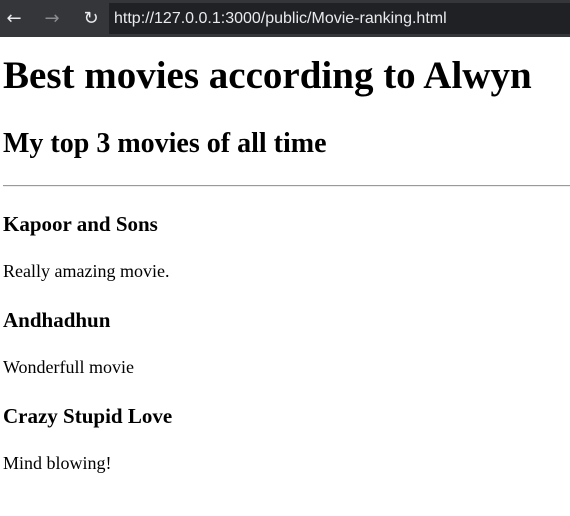 This screenshot has width=570, height=516. What do you see at coordinates (165, 143) in the screenshot?
I see `page-subtitle: My top 3 movies of all time` at bounding box center [165, 143].